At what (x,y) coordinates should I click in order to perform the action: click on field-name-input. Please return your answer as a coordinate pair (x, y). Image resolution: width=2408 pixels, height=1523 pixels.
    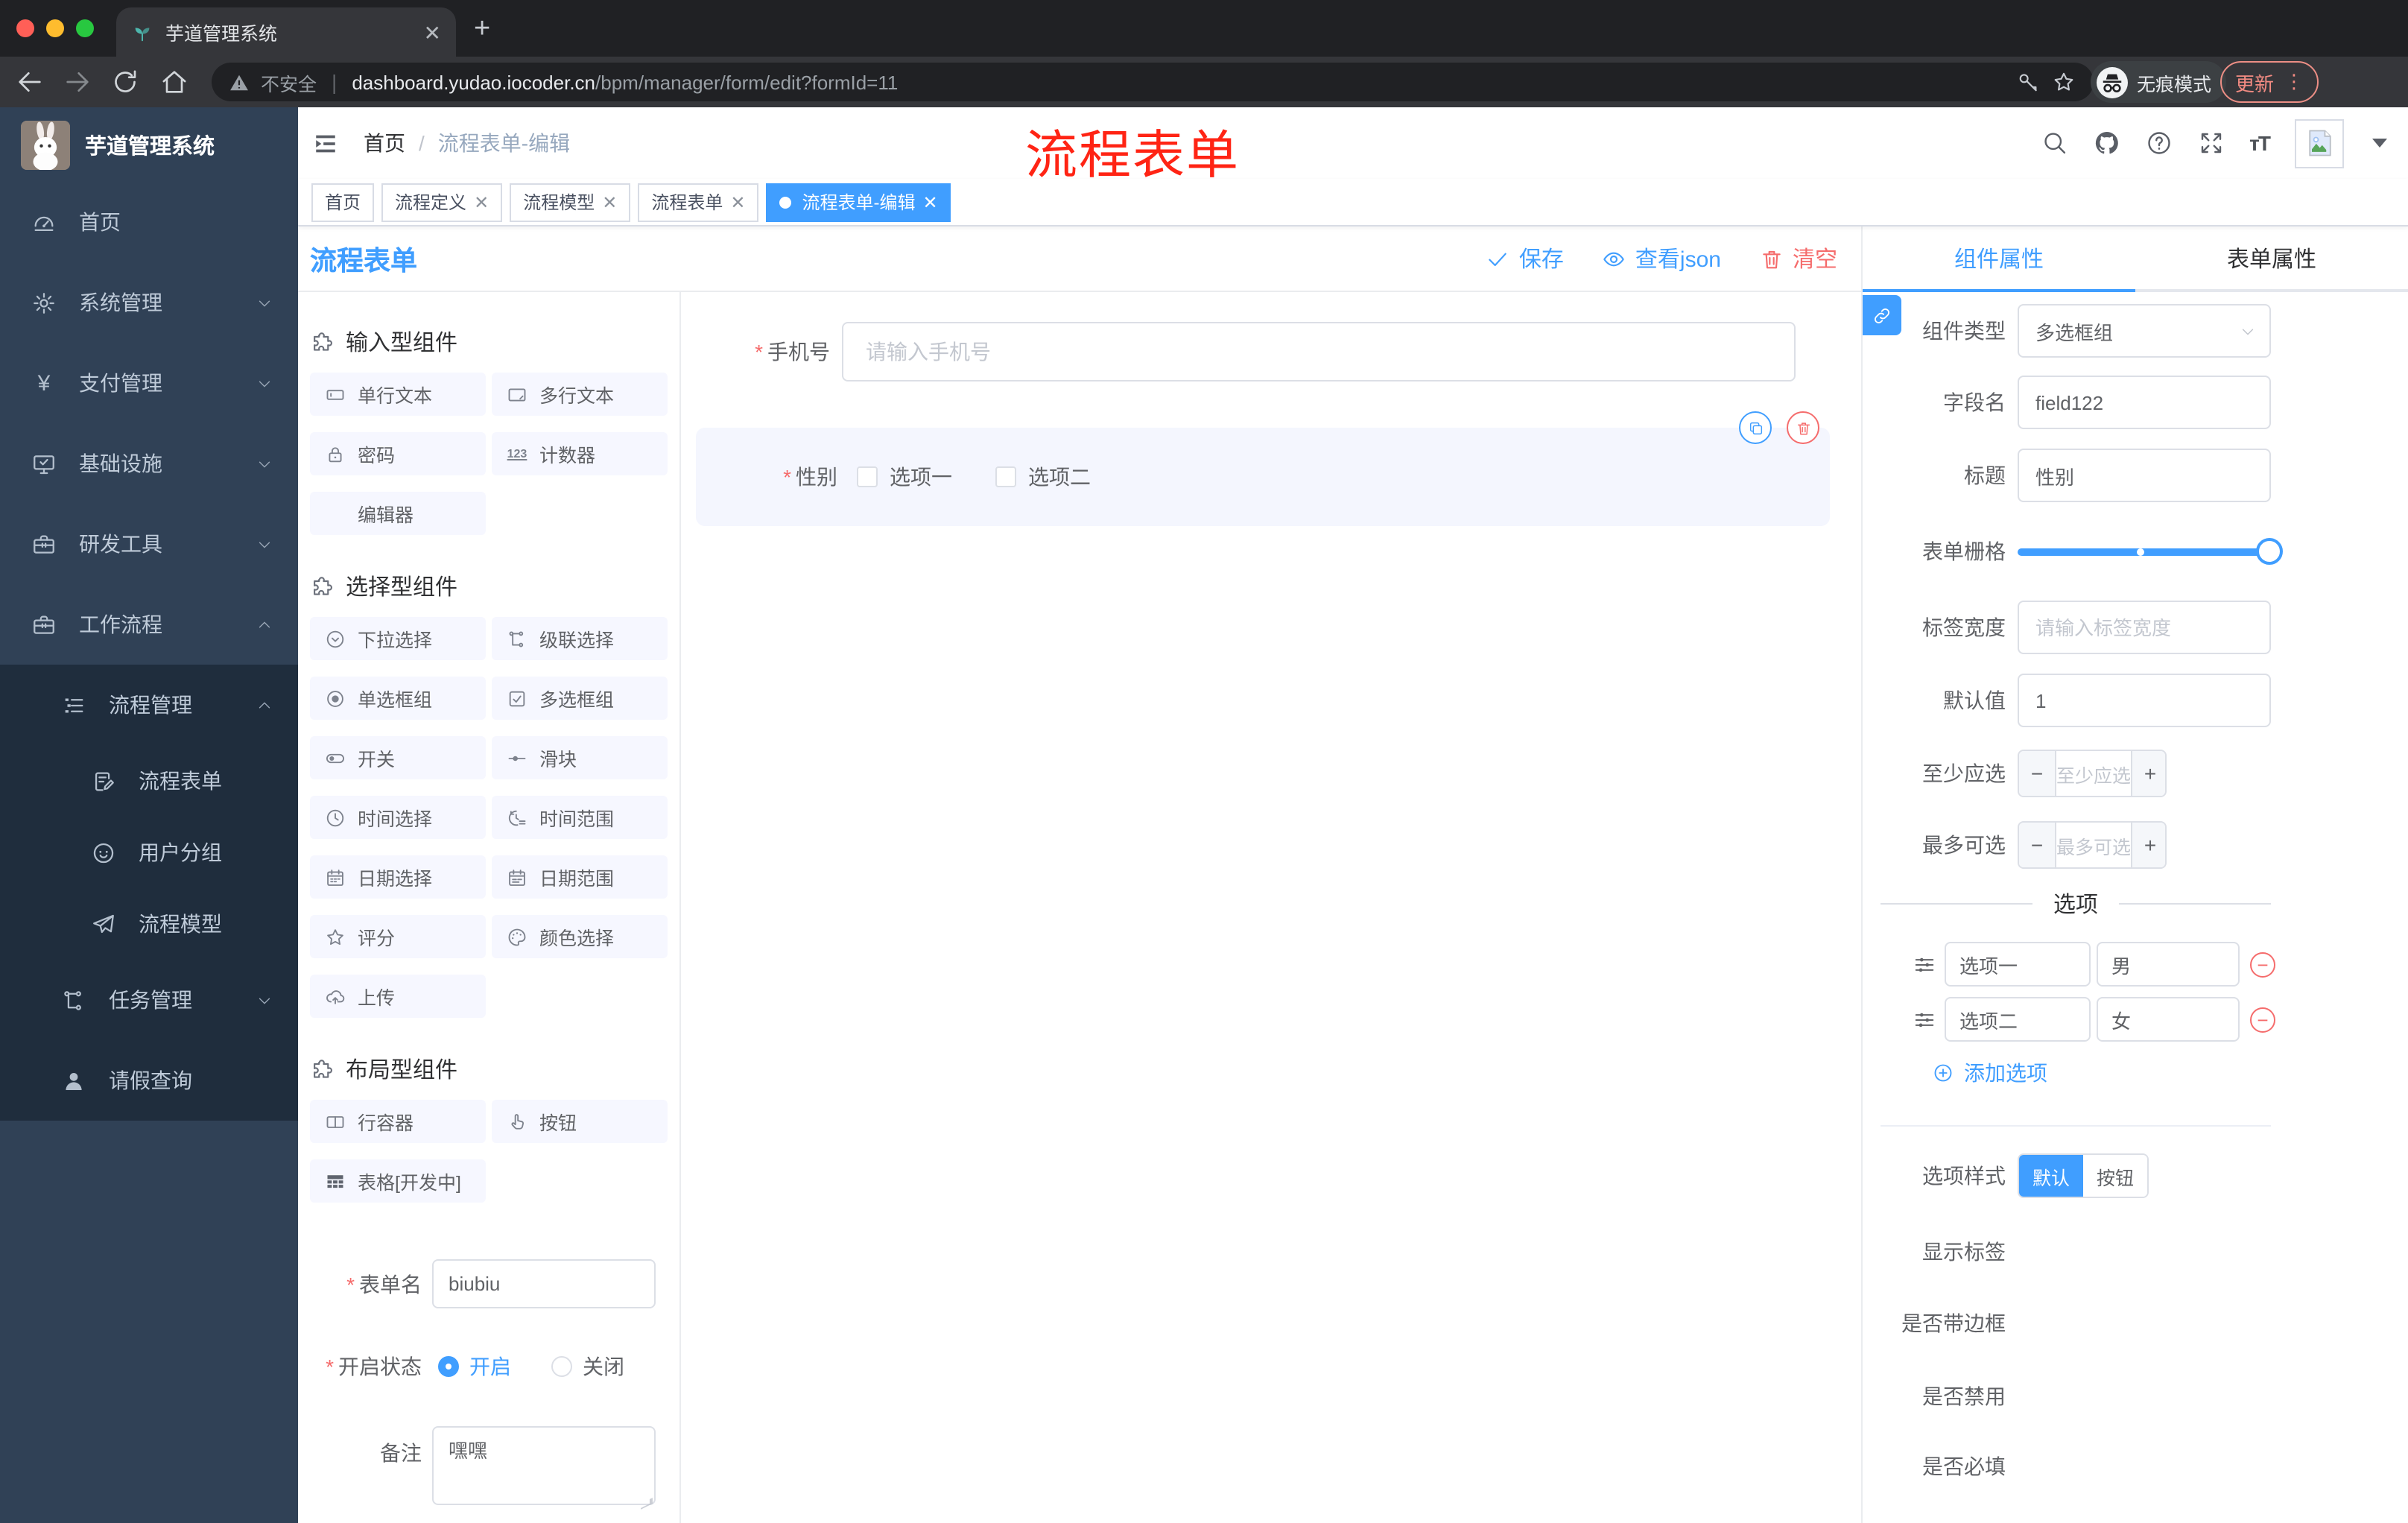
    Looking at the image, I should click on (2144, 403).